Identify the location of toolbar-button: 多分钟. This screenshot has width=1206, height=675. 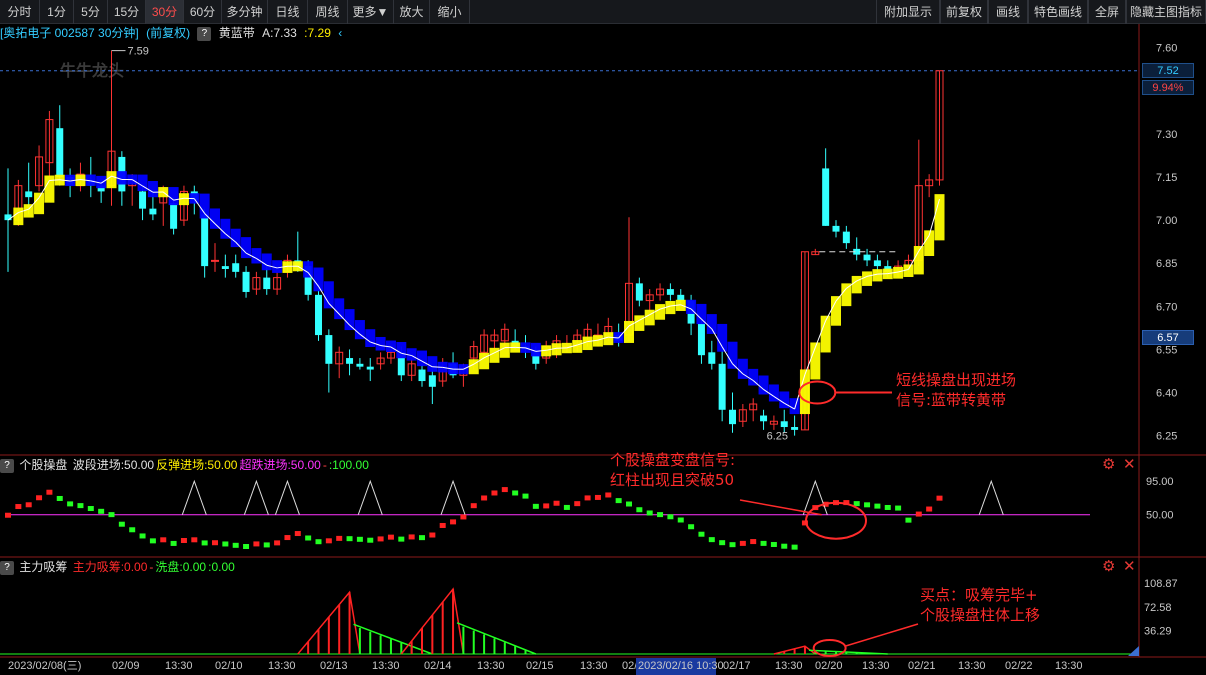
(245, 12).